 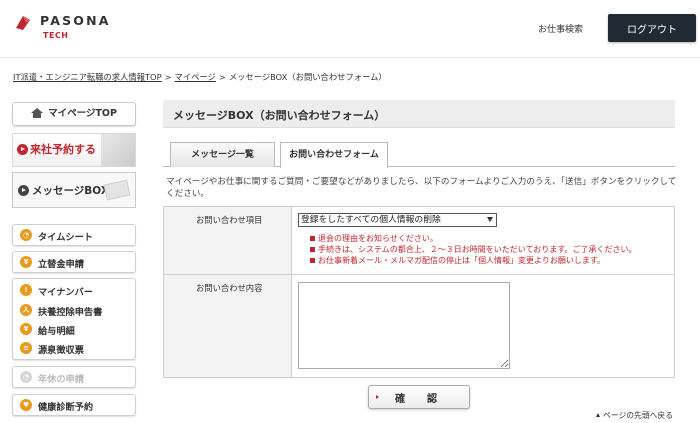 What do you see at coordinates (473, 238) in the screenshot?
I see `inquiry-note: 退会の理由をお知らせください。` at bounding box center [473, 238].